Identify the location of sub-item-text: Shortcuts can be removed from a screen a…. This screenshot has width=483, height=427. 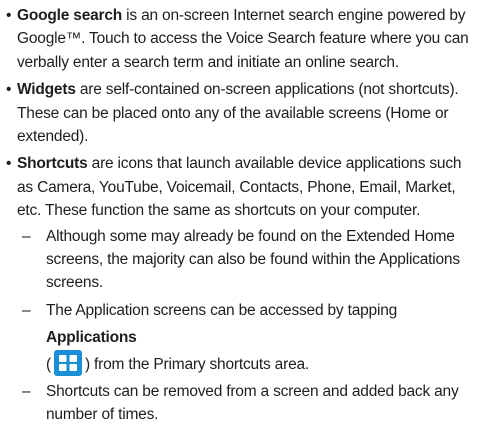
(252, 403).